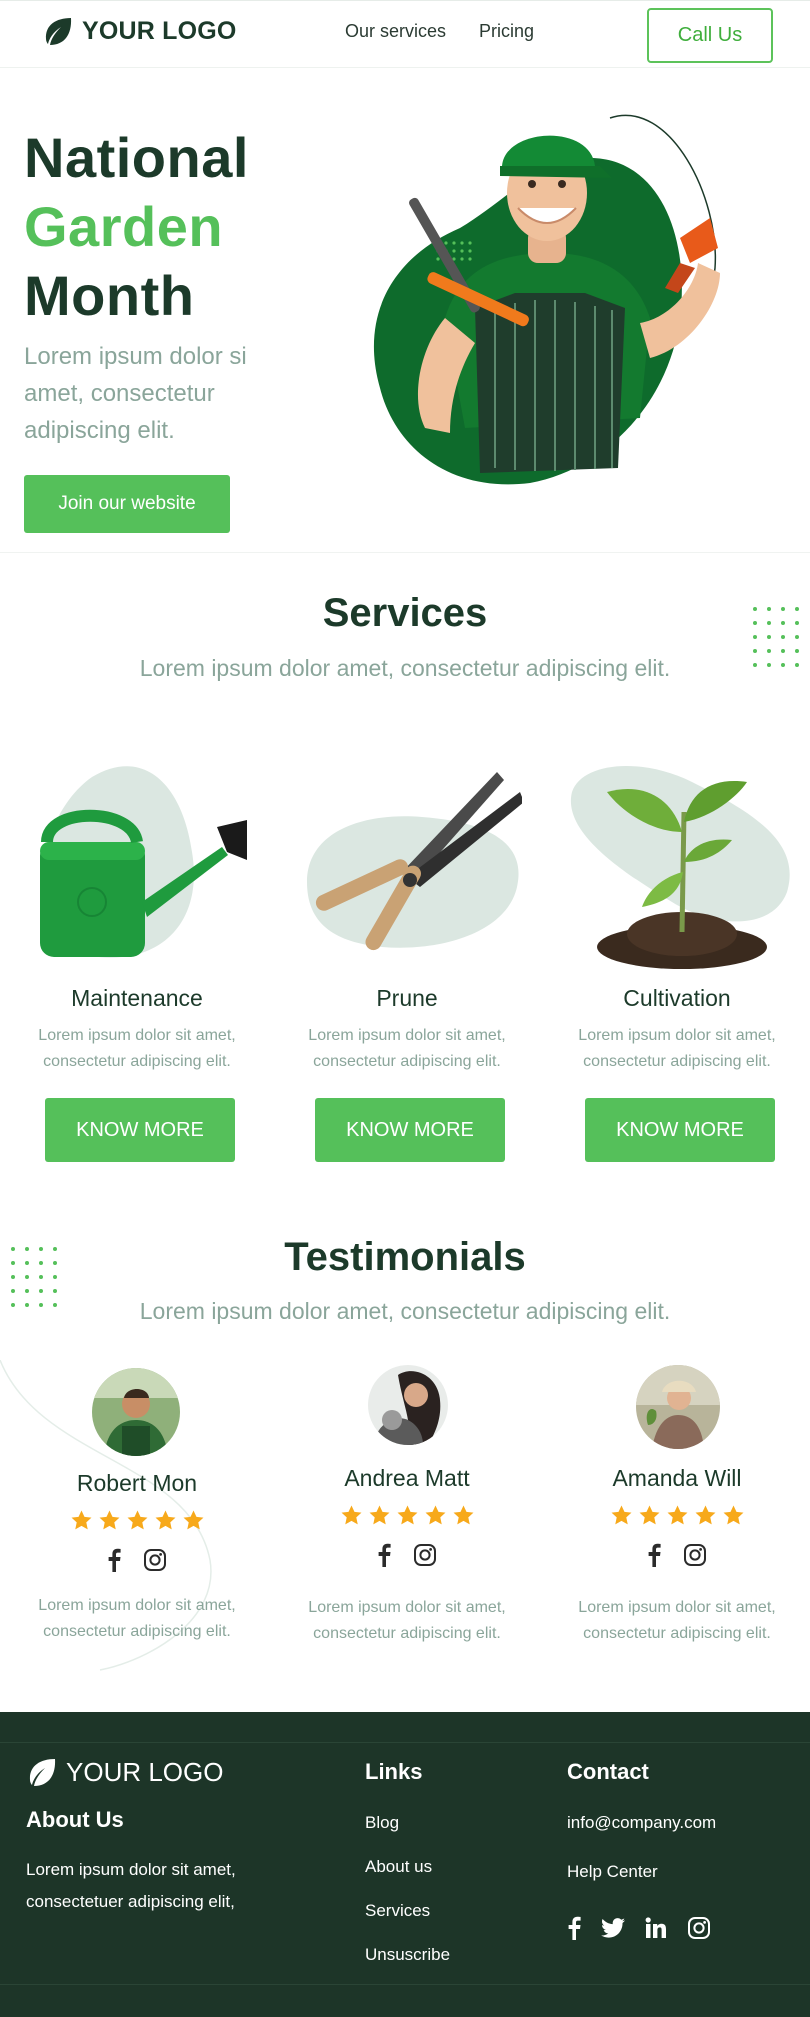 This screenshot has width=810, height=2017. What do you see at coordinates (159, 30) in the screenshot?
I see `logo-text: YOUR LOGO` at bounding box center [159, 30].